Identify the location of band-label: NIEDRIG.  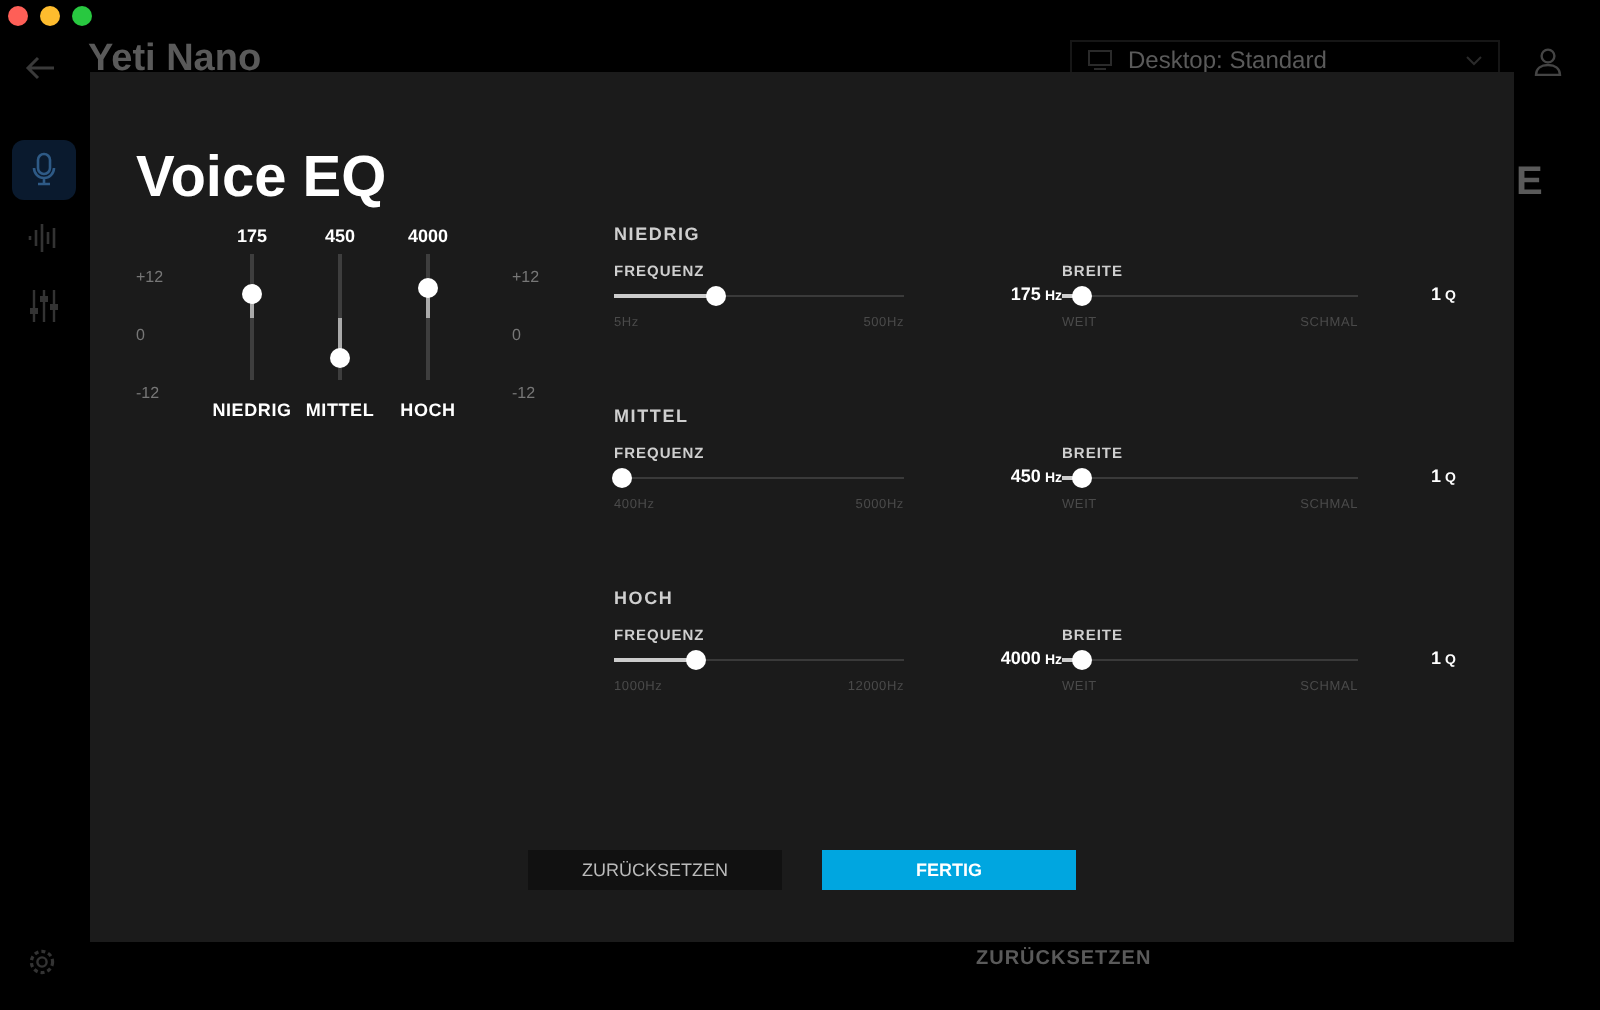
(252, 411).